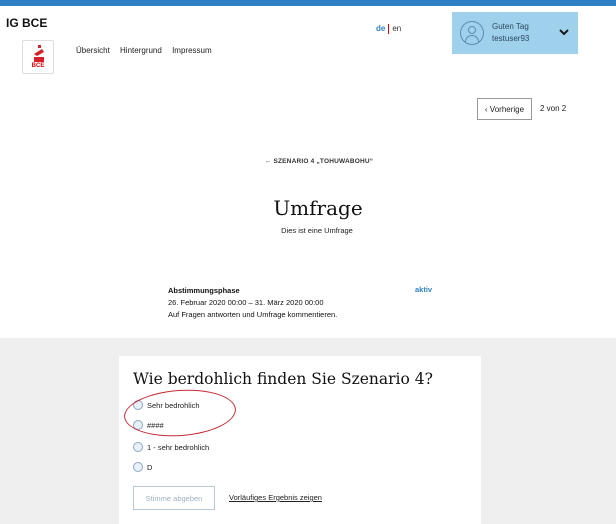 Image resolution: width=616 pixels, height=524 pixels. I want to click on show-results-link: Vorläufiges Ergebnis zeigen, so click(275, 497).